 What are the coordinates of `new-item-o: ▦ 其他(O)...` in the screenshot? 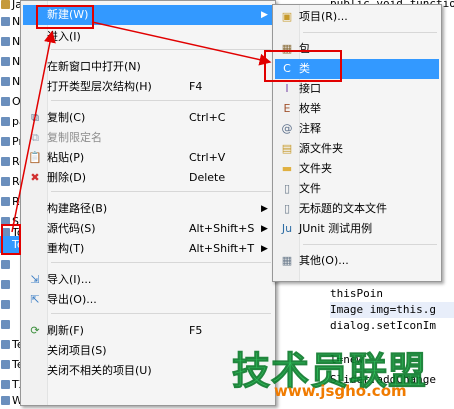 It's located at (357, 261).